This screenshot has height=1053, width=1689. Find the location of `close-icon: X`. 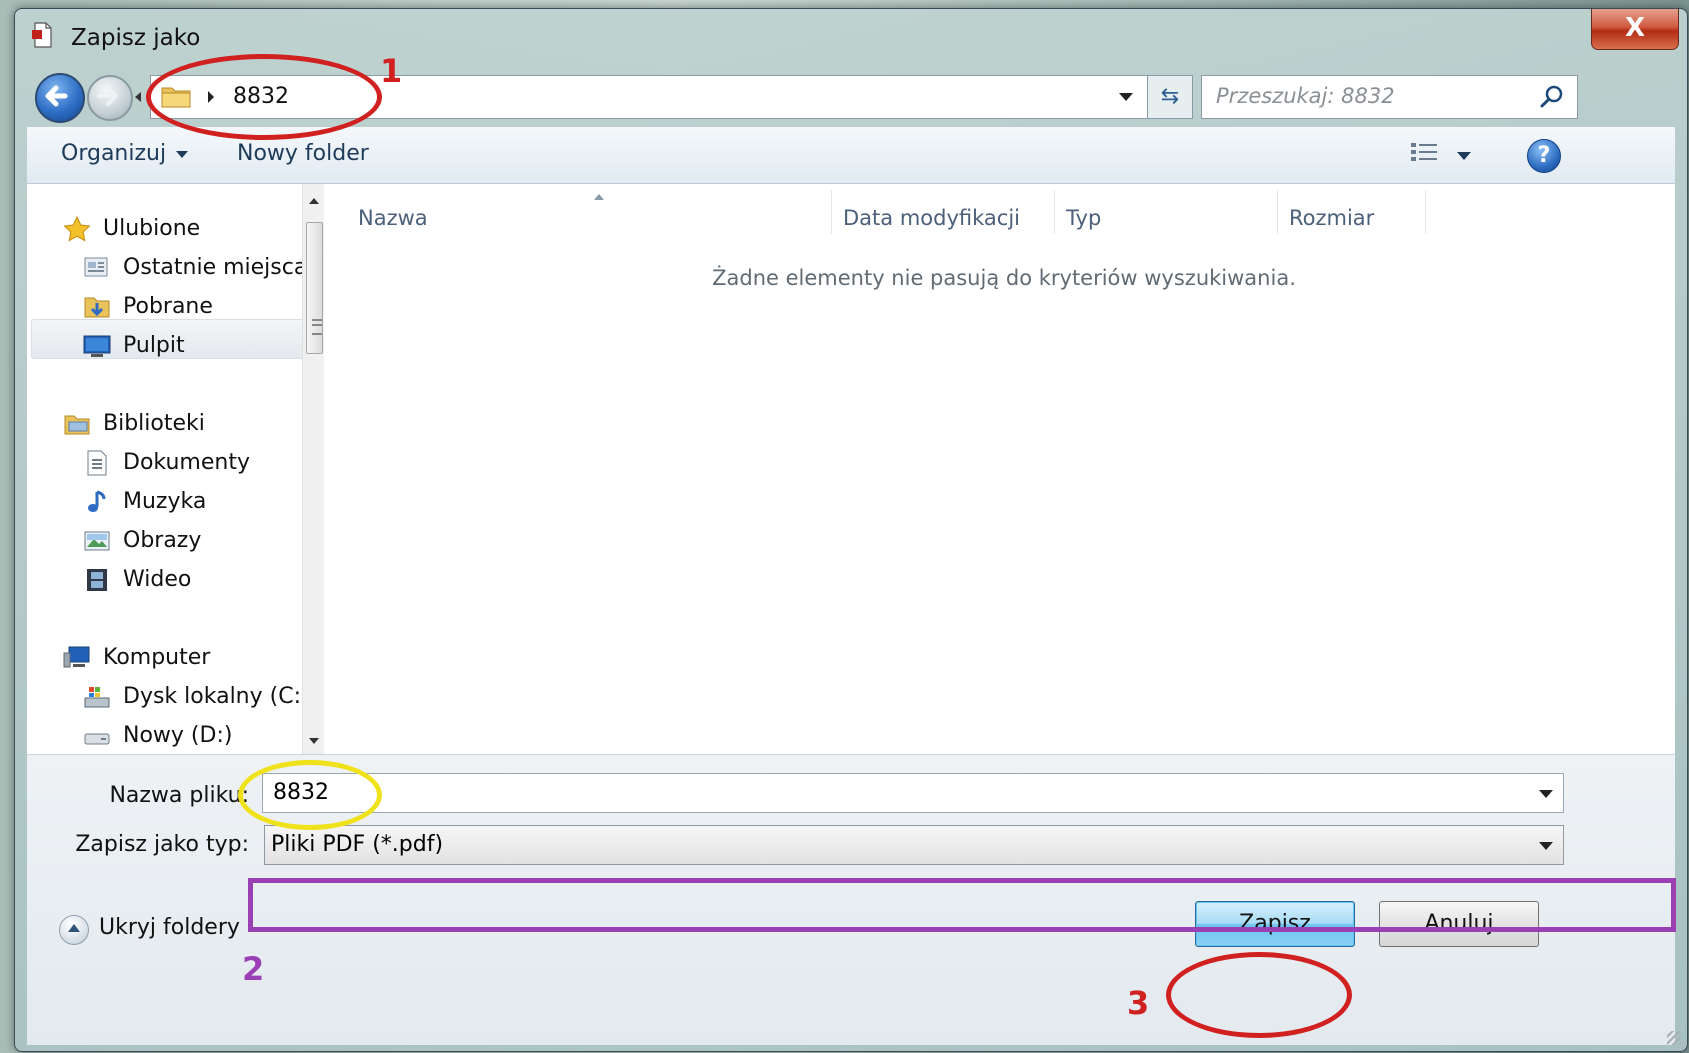

close-icon: X is located at coordinates (1635, 28).